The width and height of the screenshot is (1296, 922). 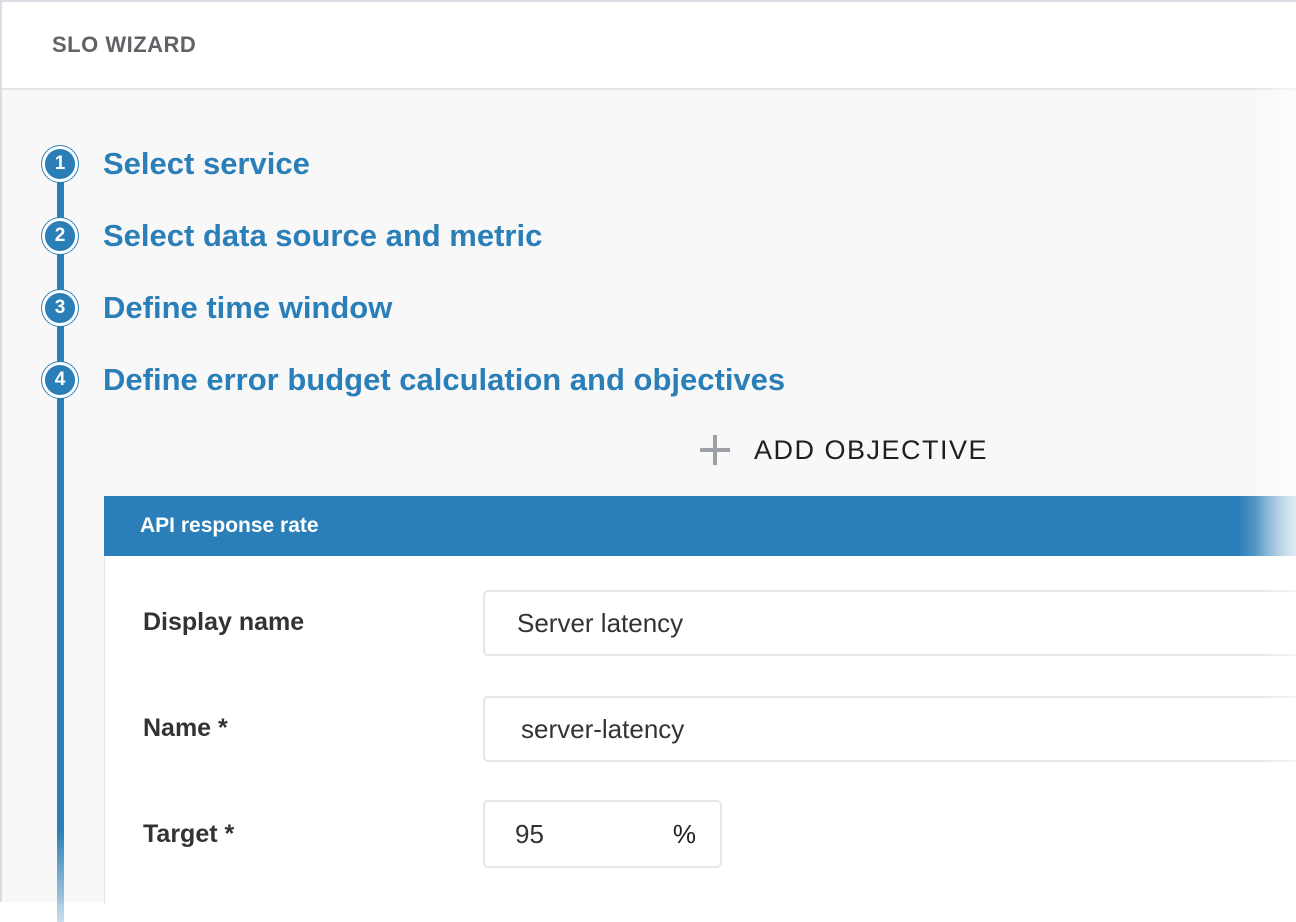 I want to click on target-value: 95, so click(x=529, y=833).